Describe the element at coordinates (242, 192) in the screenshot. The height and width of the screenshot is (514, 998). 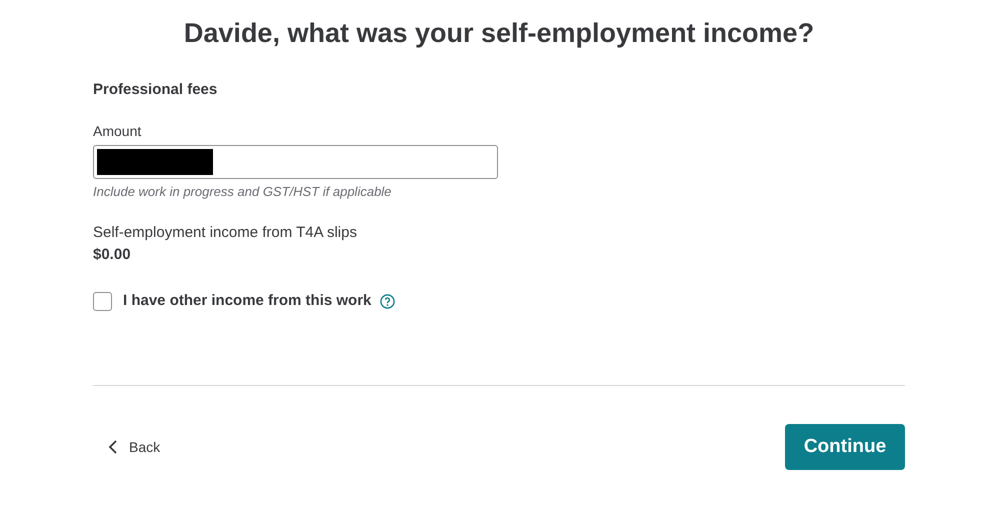
I see `field-hint: Include work in progress and GST/HST if applicable` at that location.